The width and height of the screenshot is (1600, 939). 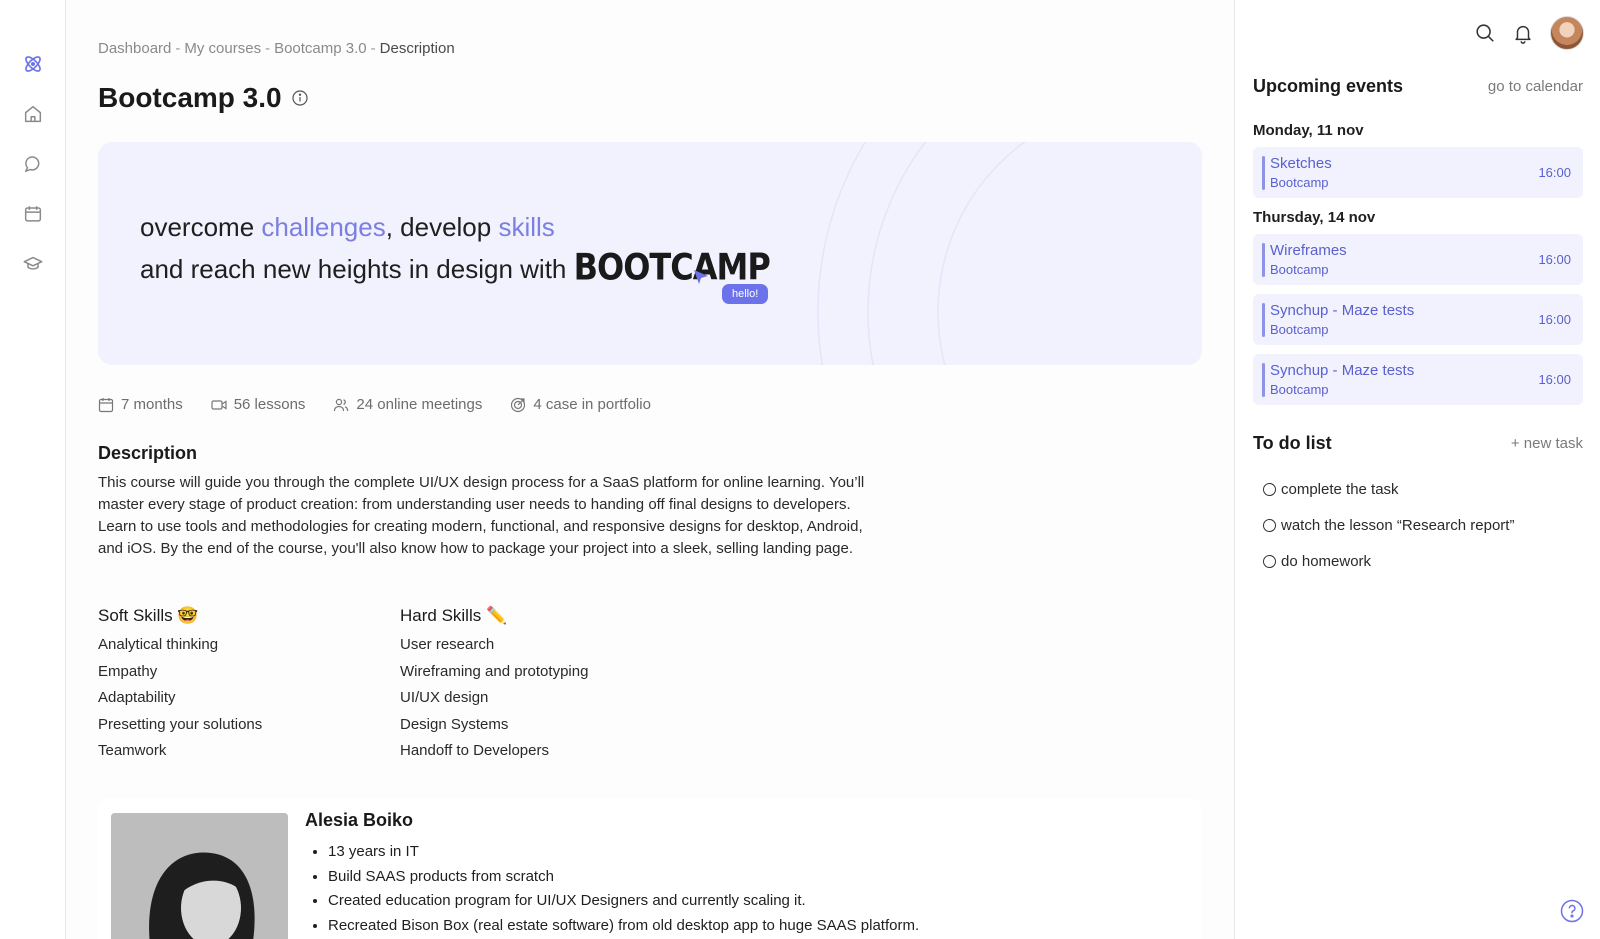 What do you see at coordinates (494, 671) in the screenshot?
I see `list-item: Wireframing and prototyping` at bounding box center [494, 671].